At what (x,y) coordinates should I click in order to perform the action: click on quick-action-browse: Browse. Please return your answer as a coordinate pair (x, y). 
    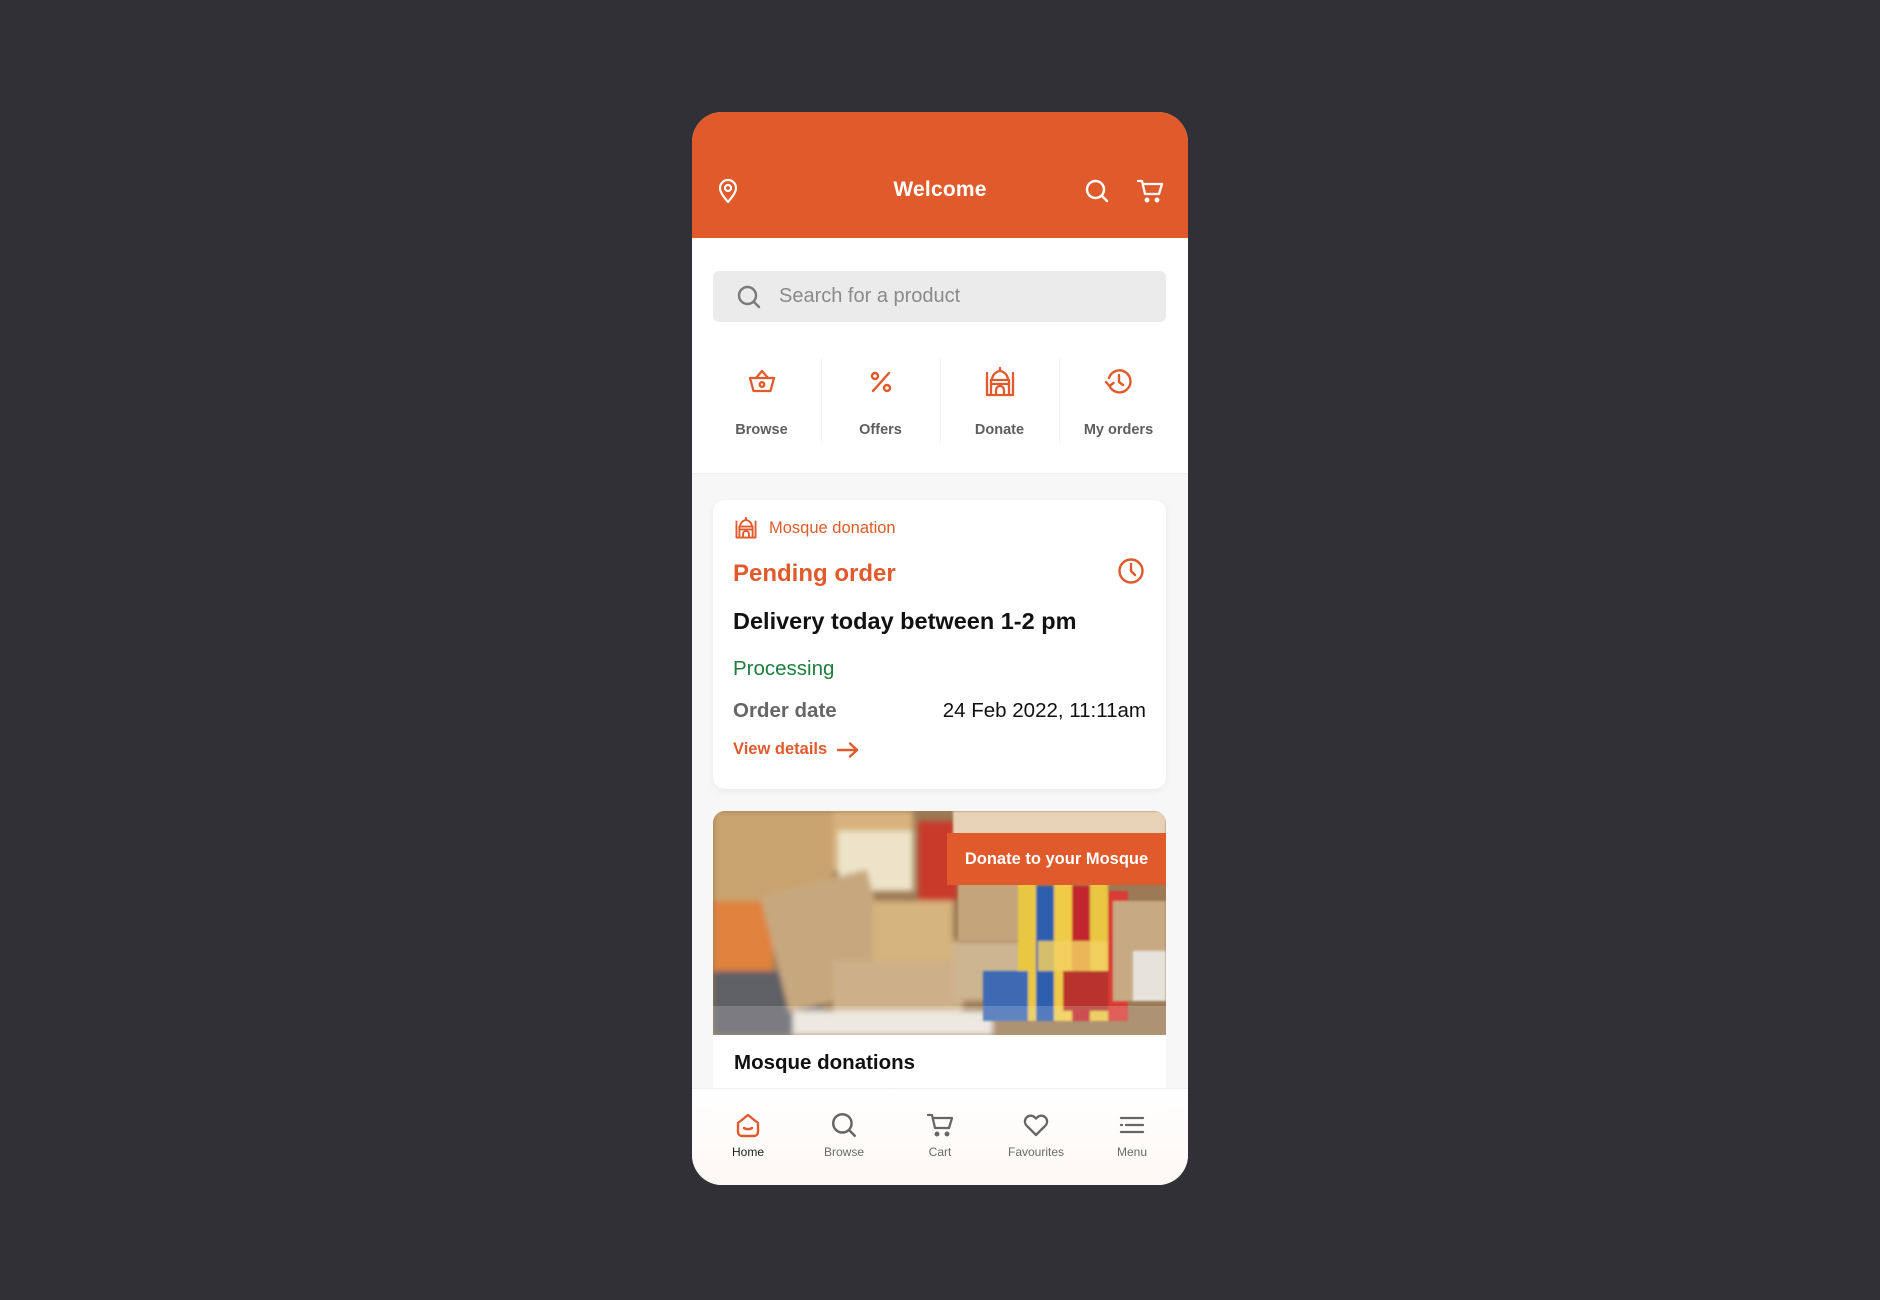
    Looking at the image, I should click on (761, 403).